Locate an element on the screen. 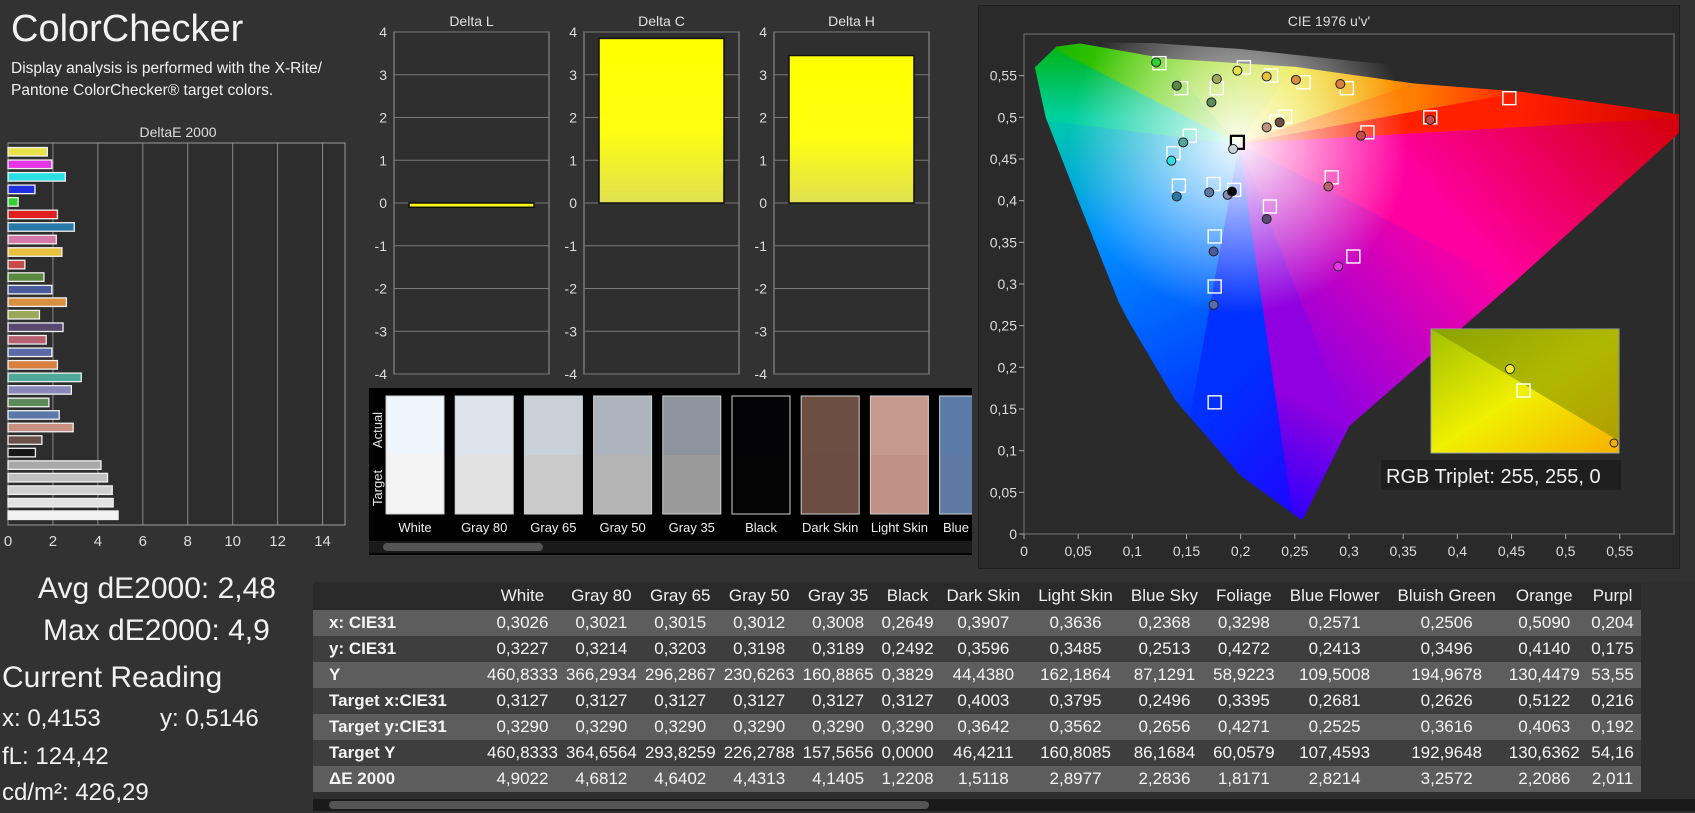 This screenshot has width=1695, height=813. table-column-header: Gray 65 is located at coordinates (680, 596).